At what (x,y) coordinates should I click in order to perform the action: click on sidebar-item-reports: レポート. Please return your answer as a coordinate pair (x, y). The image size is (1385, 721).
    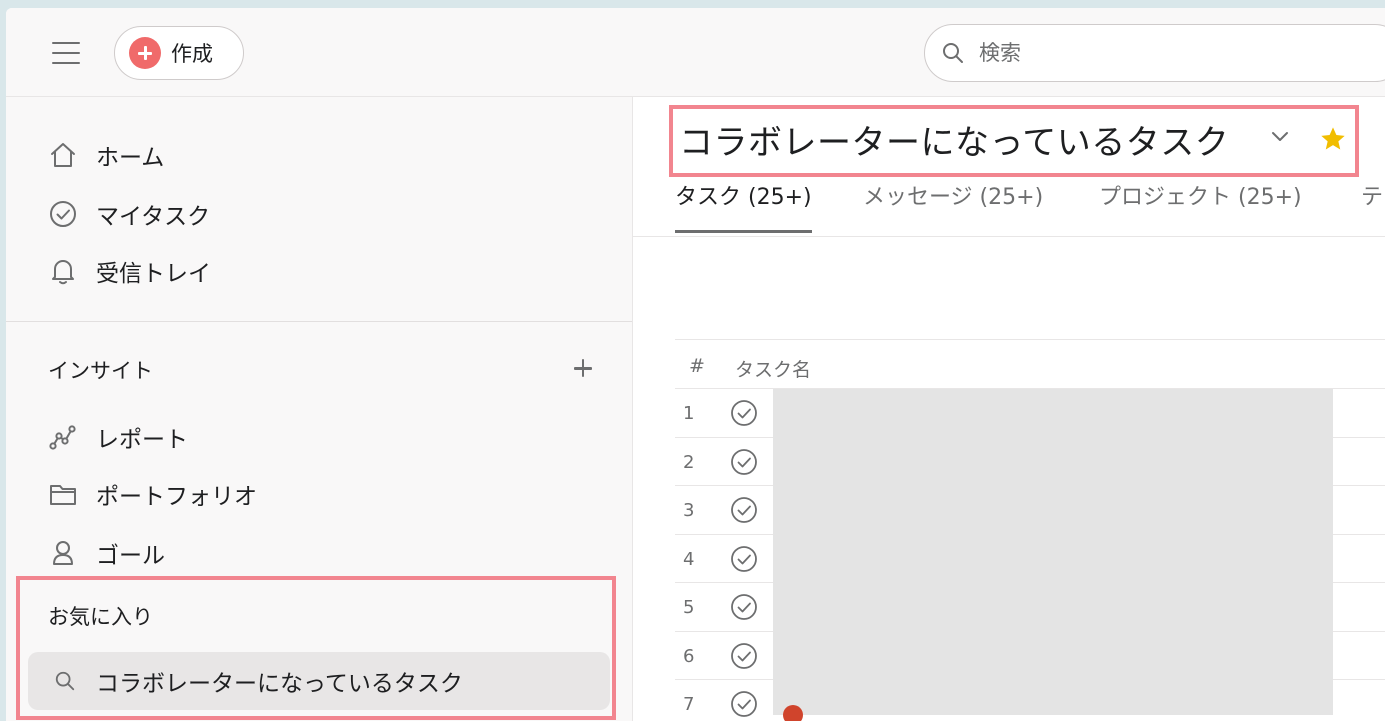
    Looking at the image, I should click on (118, 437).